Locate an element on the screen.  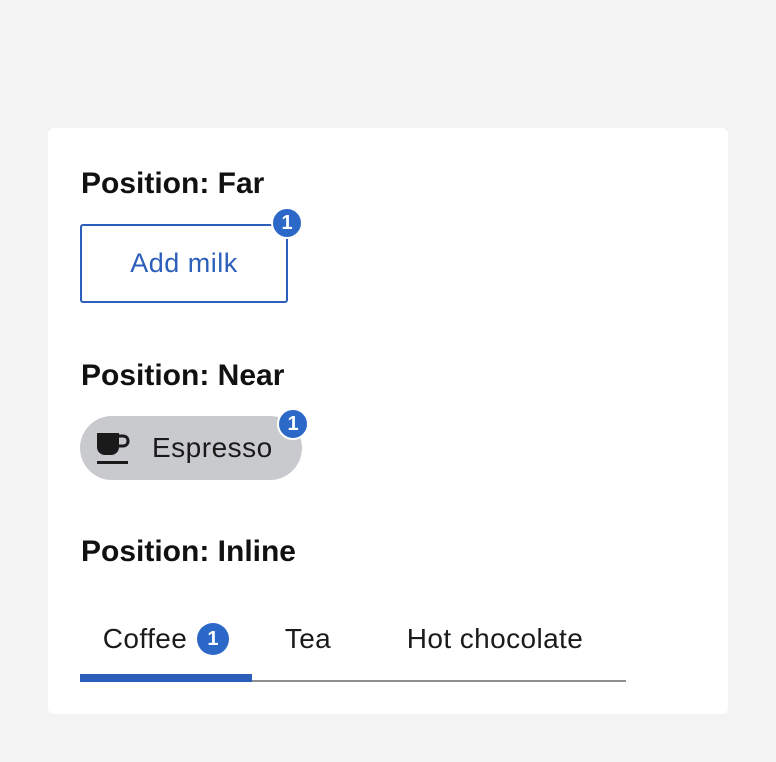
tab-hot-chocolate-label: Hot chocolate is located at coordinates (495, 638).